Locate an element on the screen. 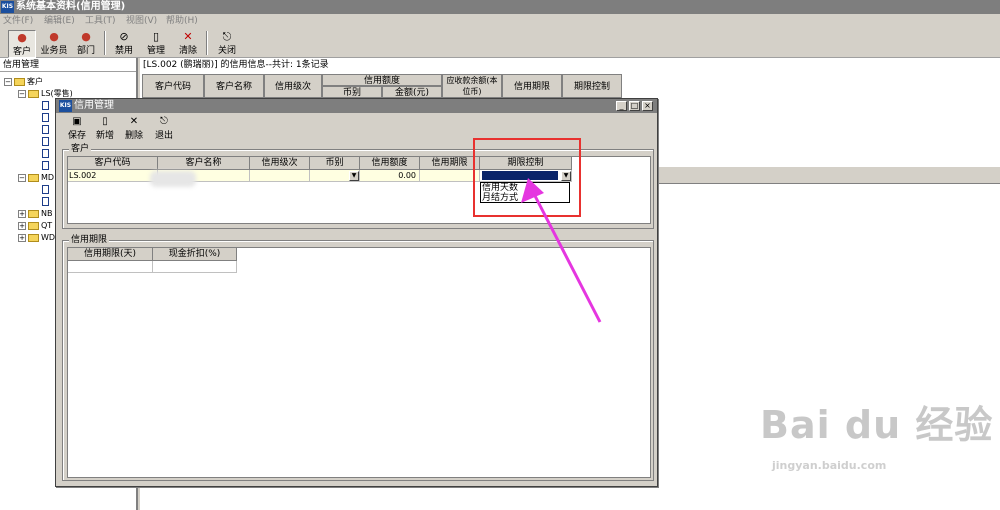  grid-col-header: 币别 is located at coordinates (335, 163).